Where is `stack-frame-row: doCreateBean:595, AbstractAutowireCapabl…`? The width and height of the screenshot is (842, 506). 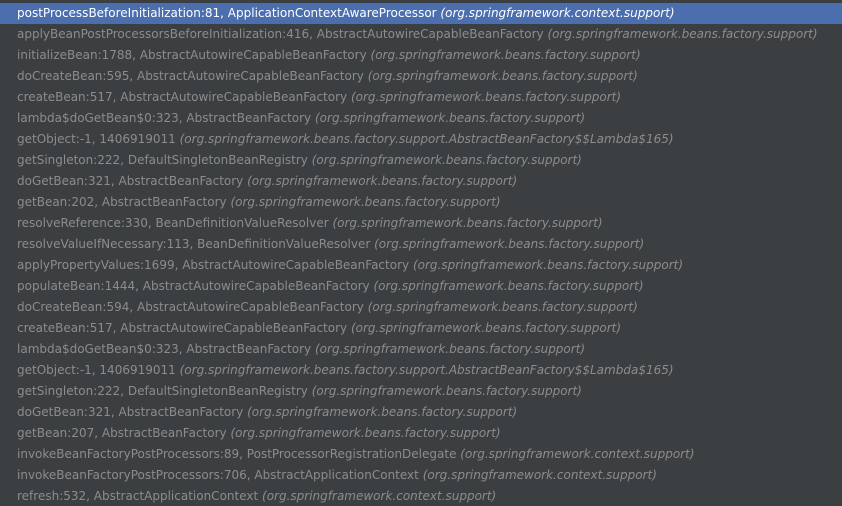 stack-frame-row: doCreateBean:595, AbstractAutowireCapabl… is located at coordinates (421, 76).